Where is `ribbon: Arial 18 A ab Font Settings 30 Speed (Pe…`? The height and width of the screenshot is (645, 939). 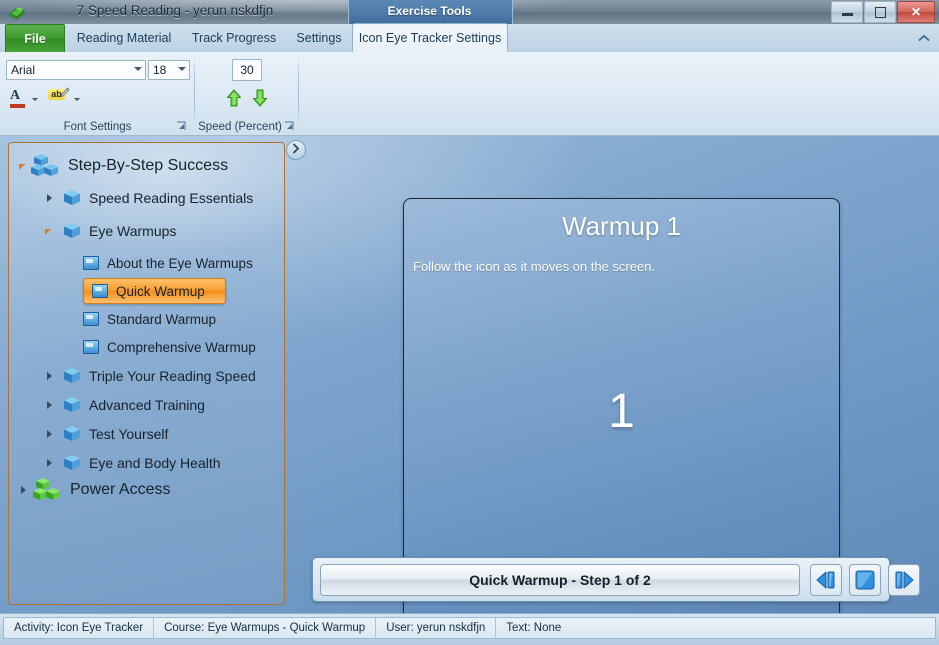 ribbon: Arial 18 A ab Font Settings 30 Speed (Pe… is located at coordinates (469, 94).